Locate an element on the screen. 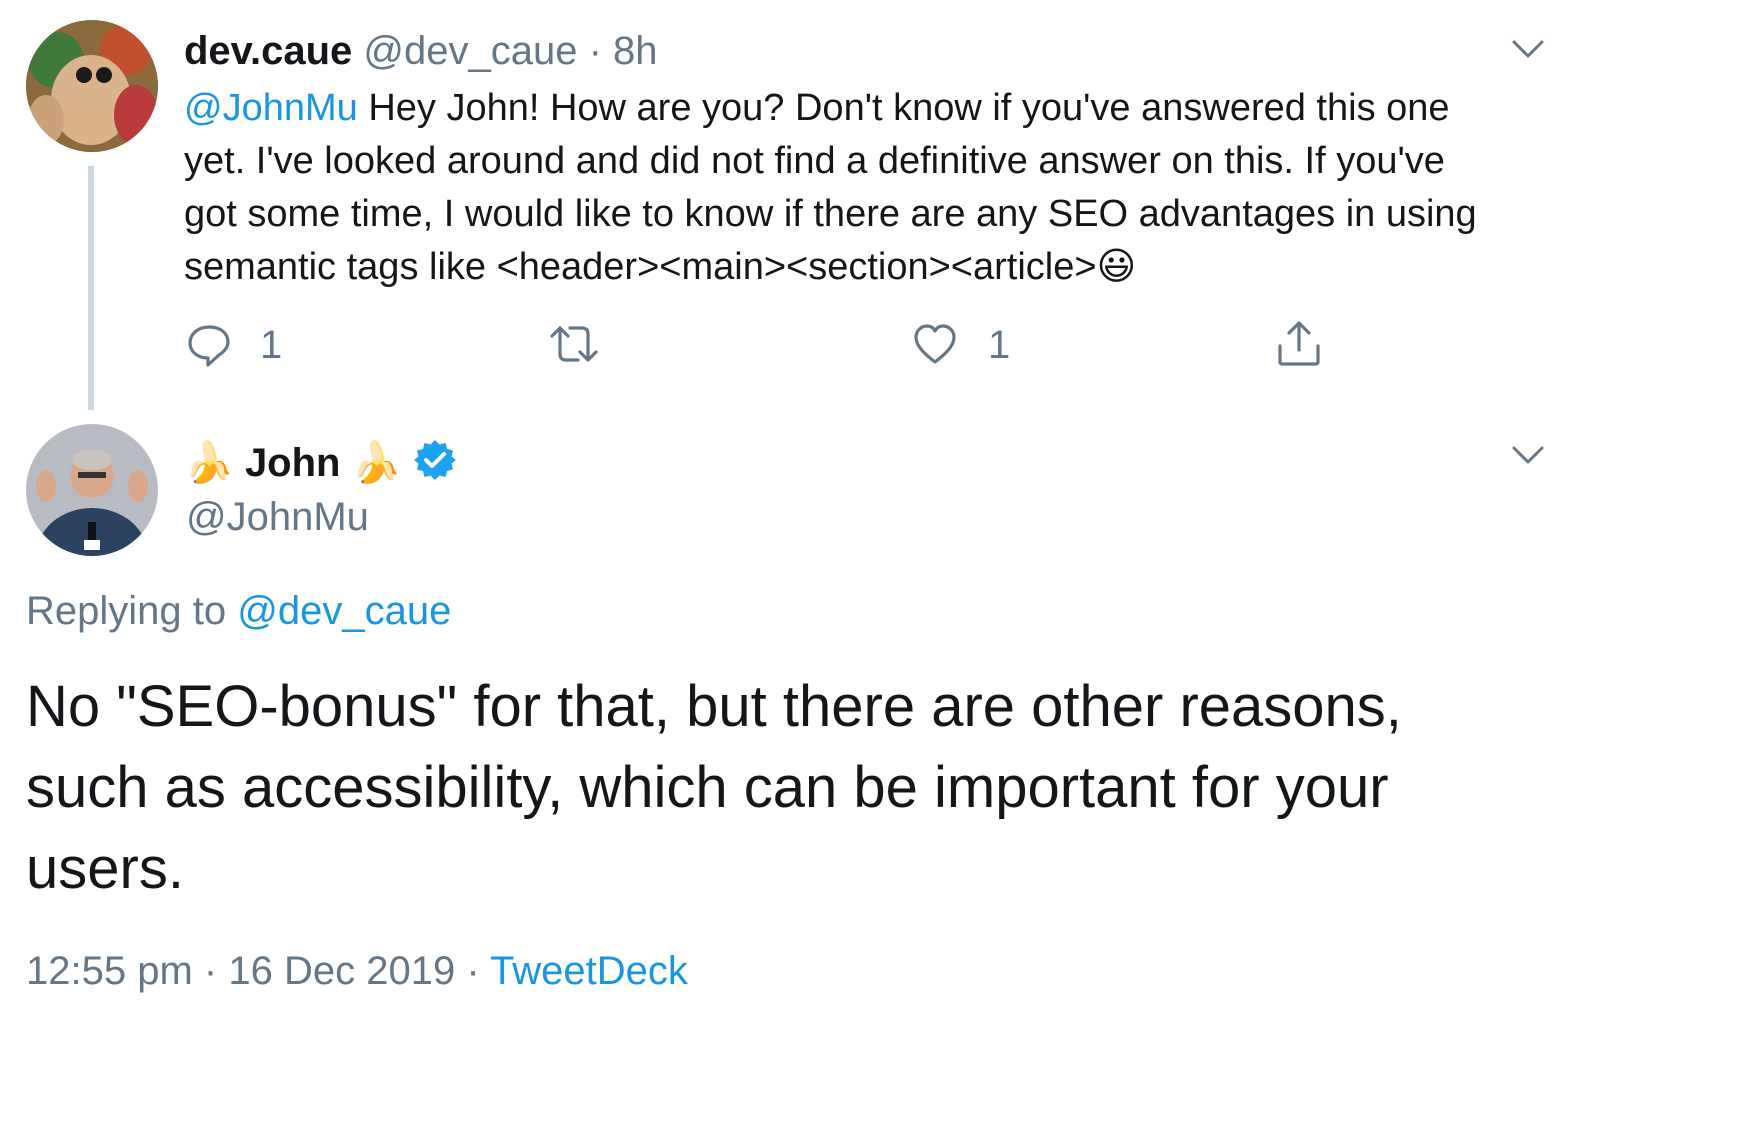 This screenshot has width=1753, height=1140. tweet-time: 12:55 pm is located at coordinates (109, 971).